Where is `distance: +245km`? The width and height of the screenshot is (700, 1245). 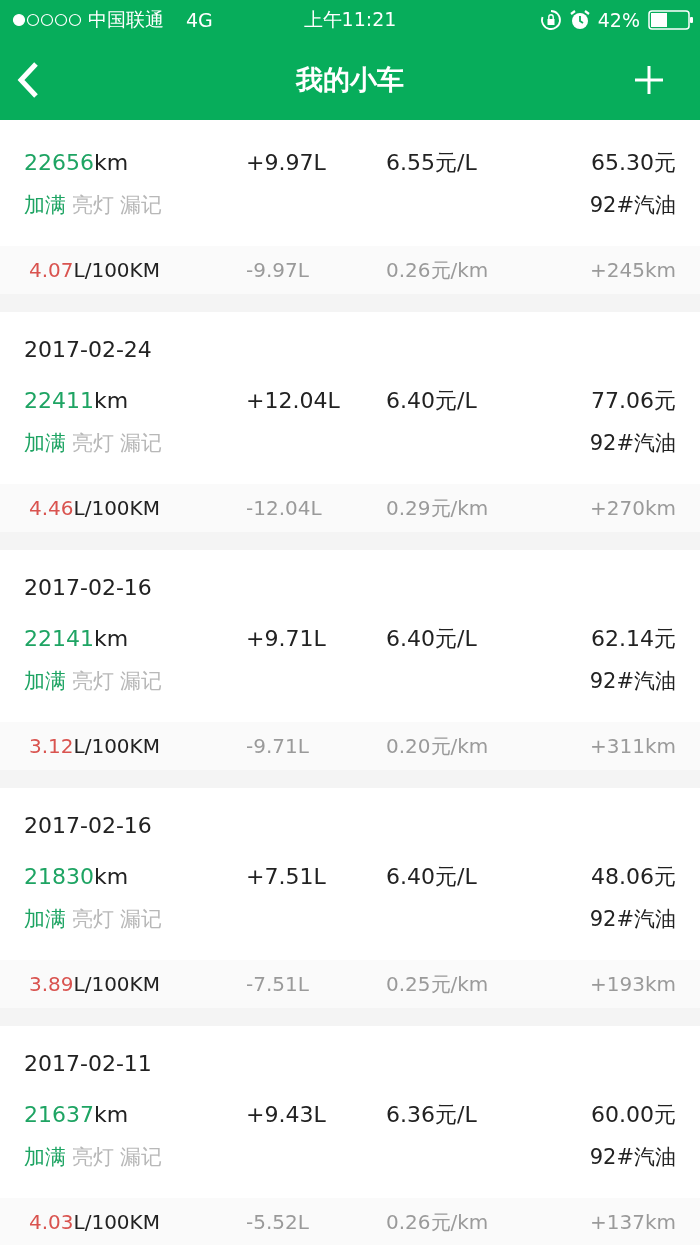
distance: +245km is located at coordinates (633, 270).